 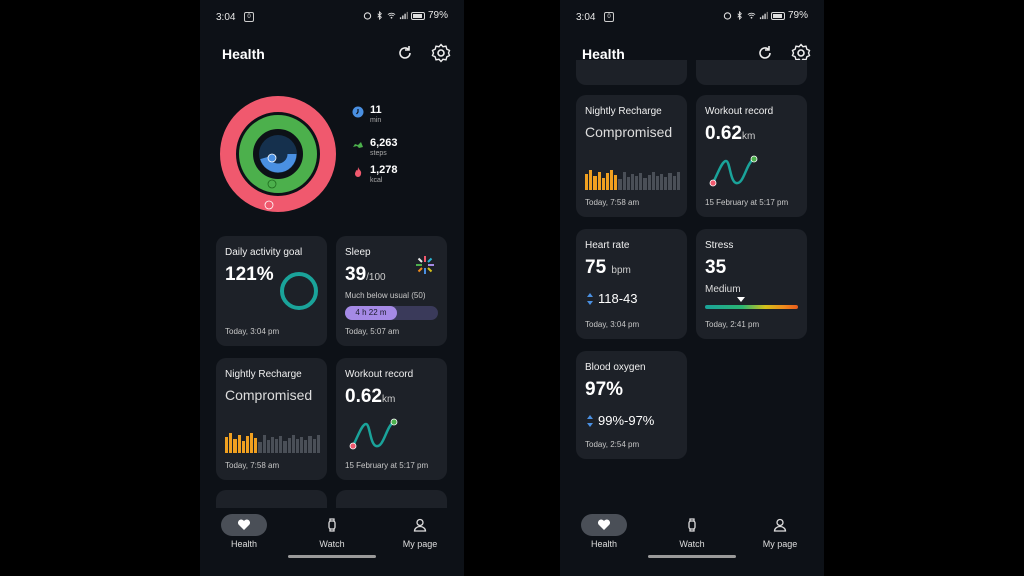 What do you see at coordinates (271, 291) in the screenshot?
I see `daily-goal-card: Daily activity goal 121% Today, 3:04 pm` at bounding box center [271, 291].